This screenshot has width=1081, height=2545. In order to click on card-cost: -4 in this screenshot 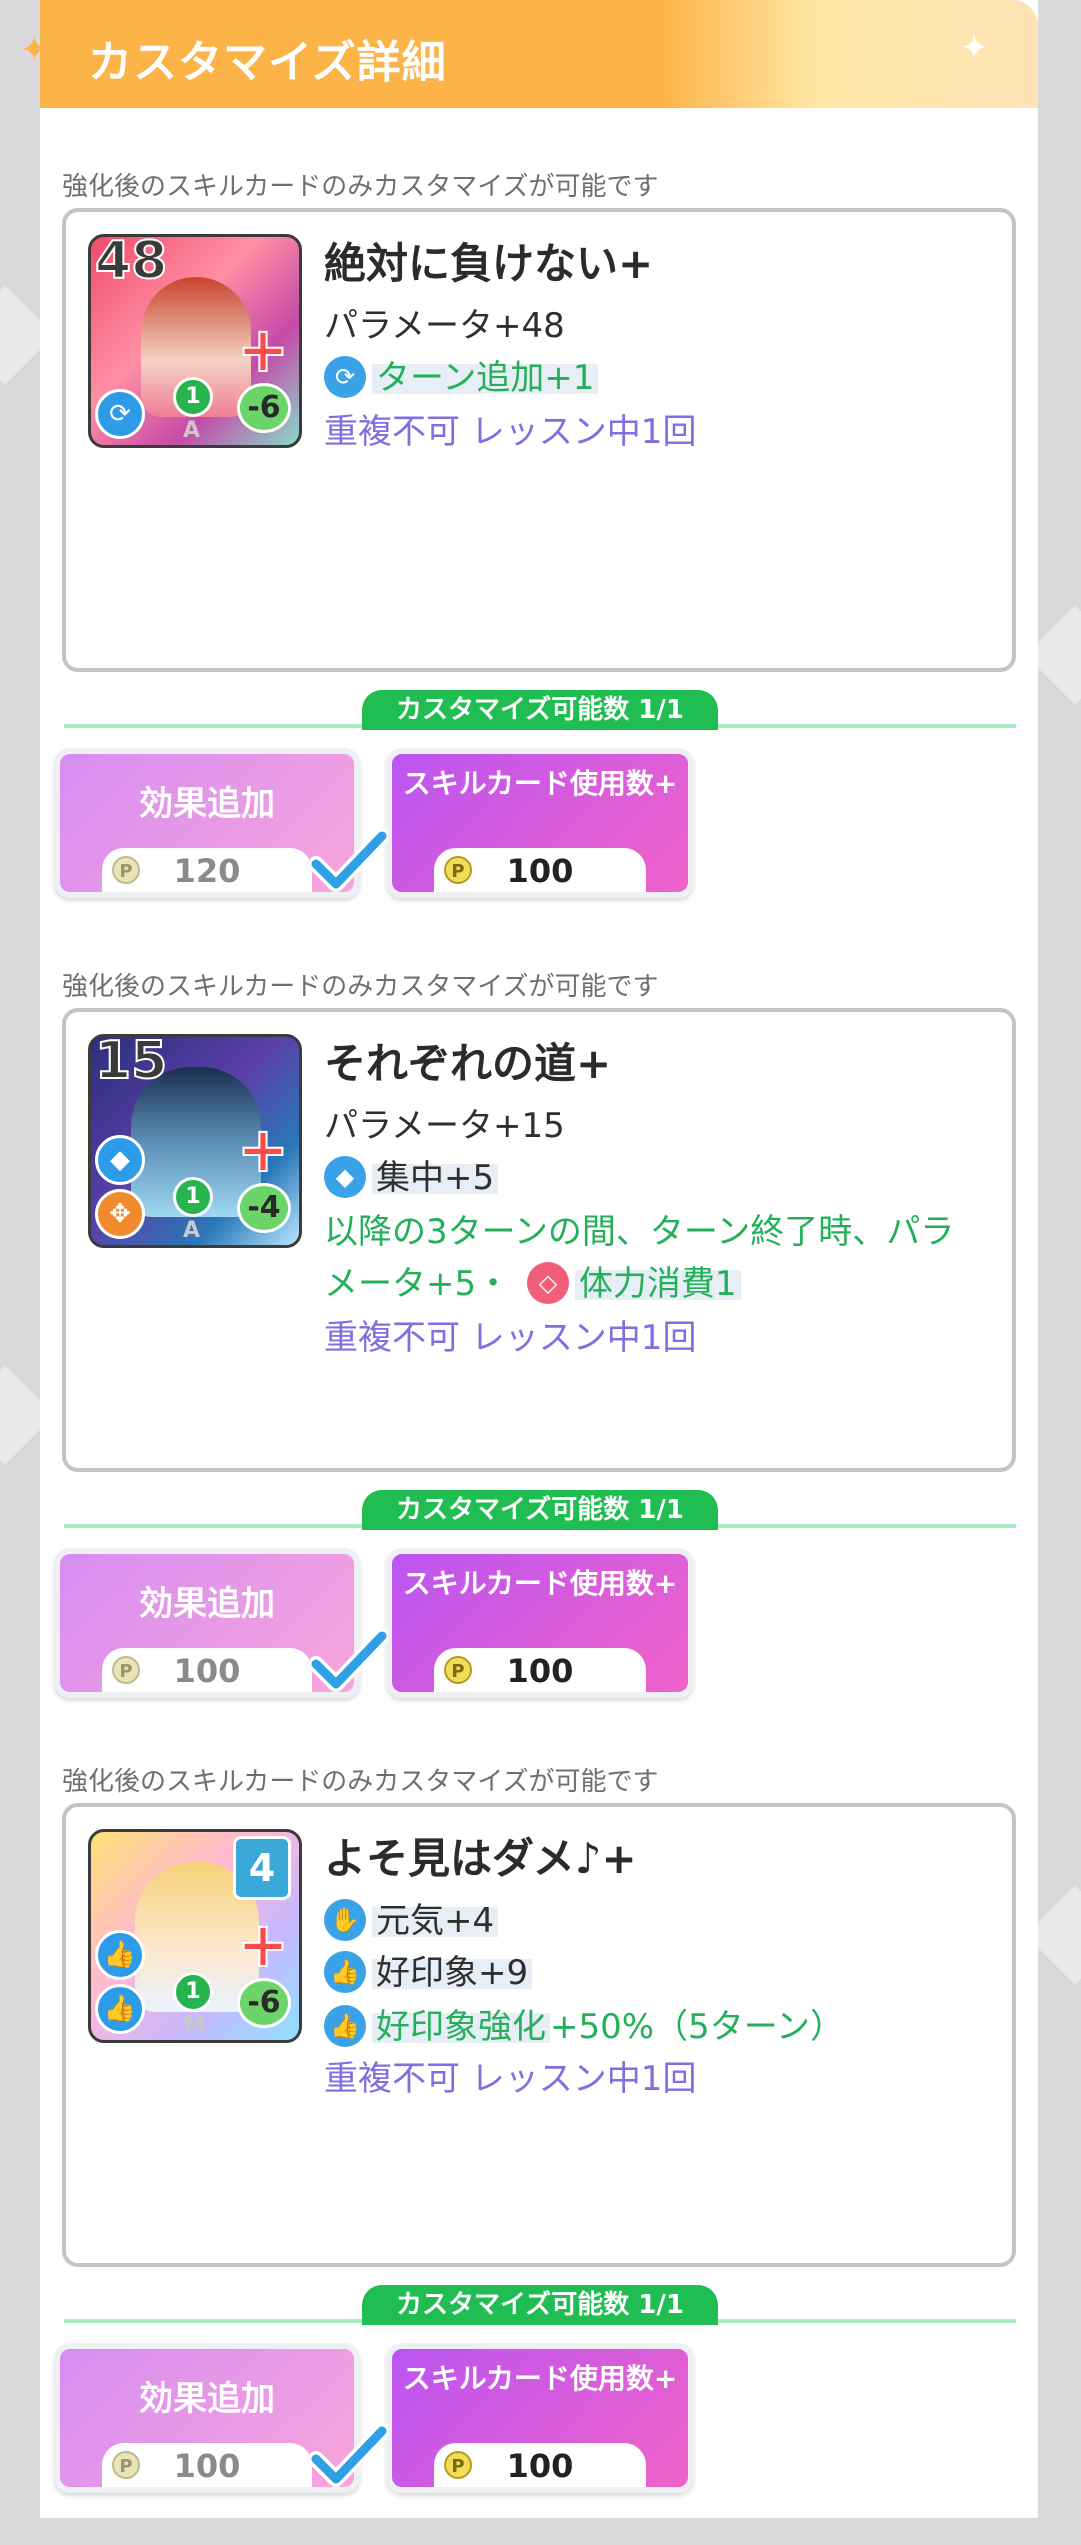, I will do `click(264, 1208)`.